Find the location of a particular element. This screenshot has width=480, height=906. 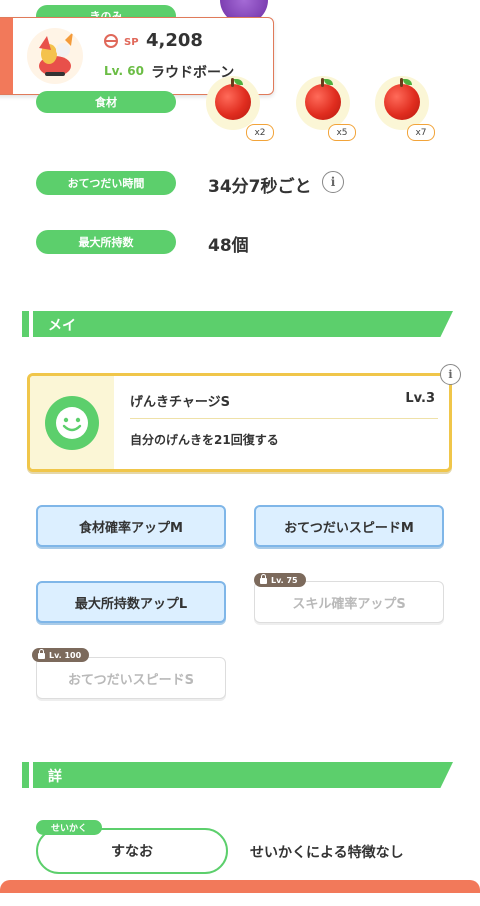

help-time-value: 34分7秒ごと is located at coordinates (260, 187).